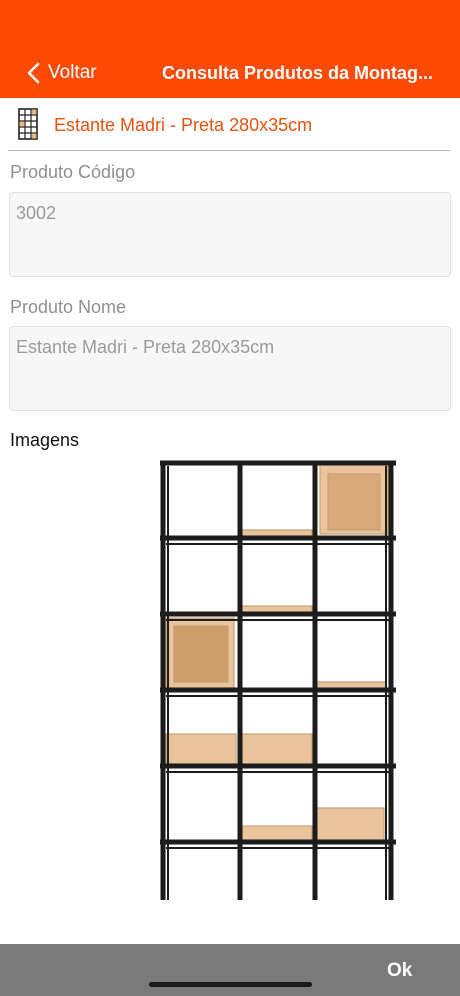 The width and height of the screenshot is (460, 996). I want to click on nome-value: Estante Madri - Preta 280x35cm, so click(145, 347).